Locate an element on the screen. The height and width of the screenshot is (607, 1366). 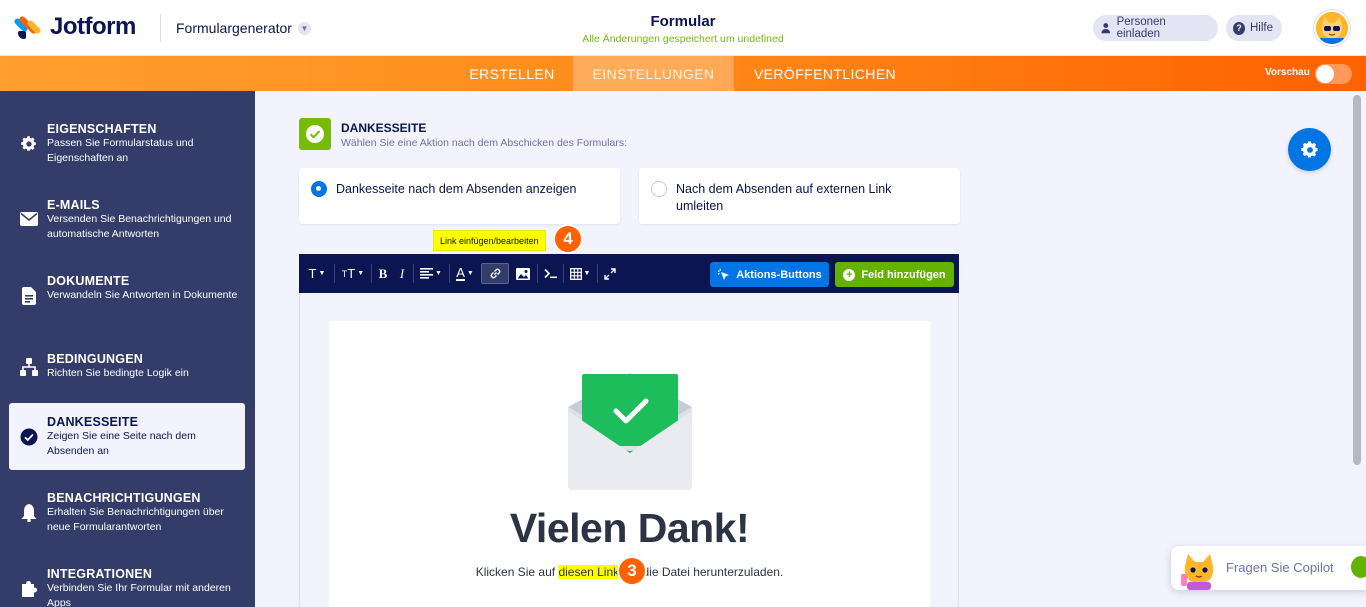
plus-circle-icon: + is located at coordinates (849, 274).